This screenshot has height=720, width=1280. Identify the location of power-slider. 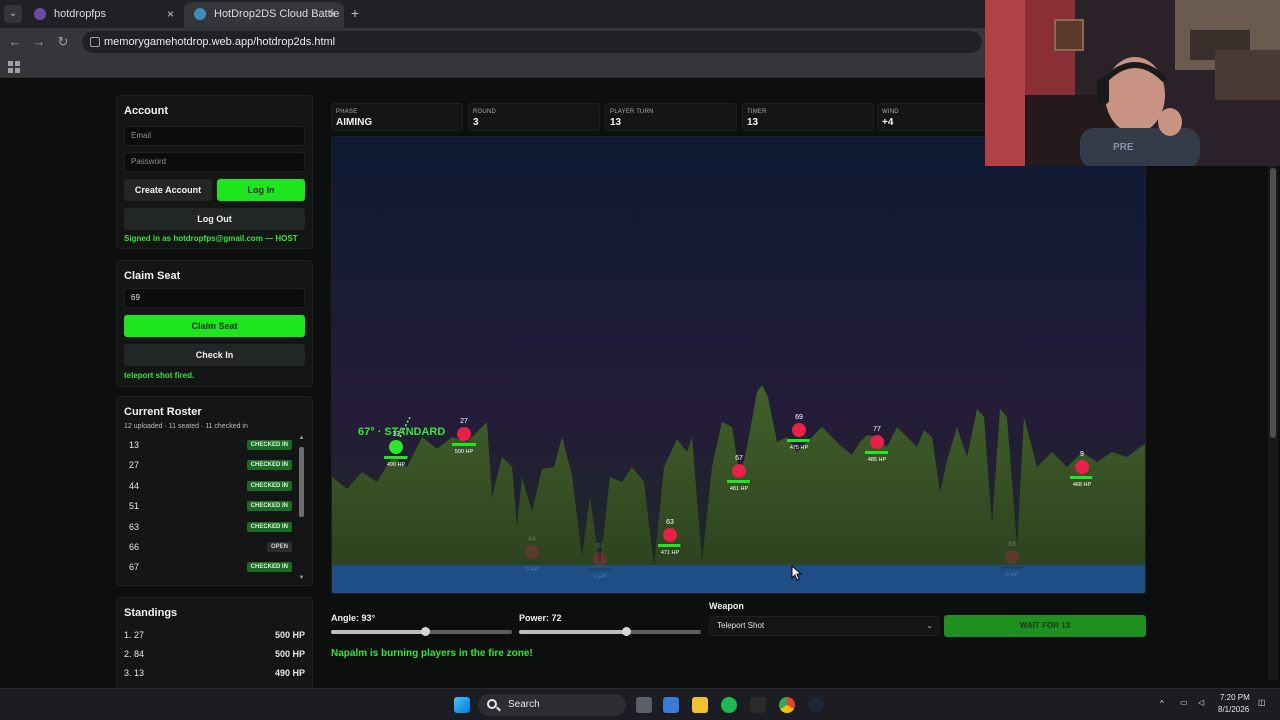
(610, 631).